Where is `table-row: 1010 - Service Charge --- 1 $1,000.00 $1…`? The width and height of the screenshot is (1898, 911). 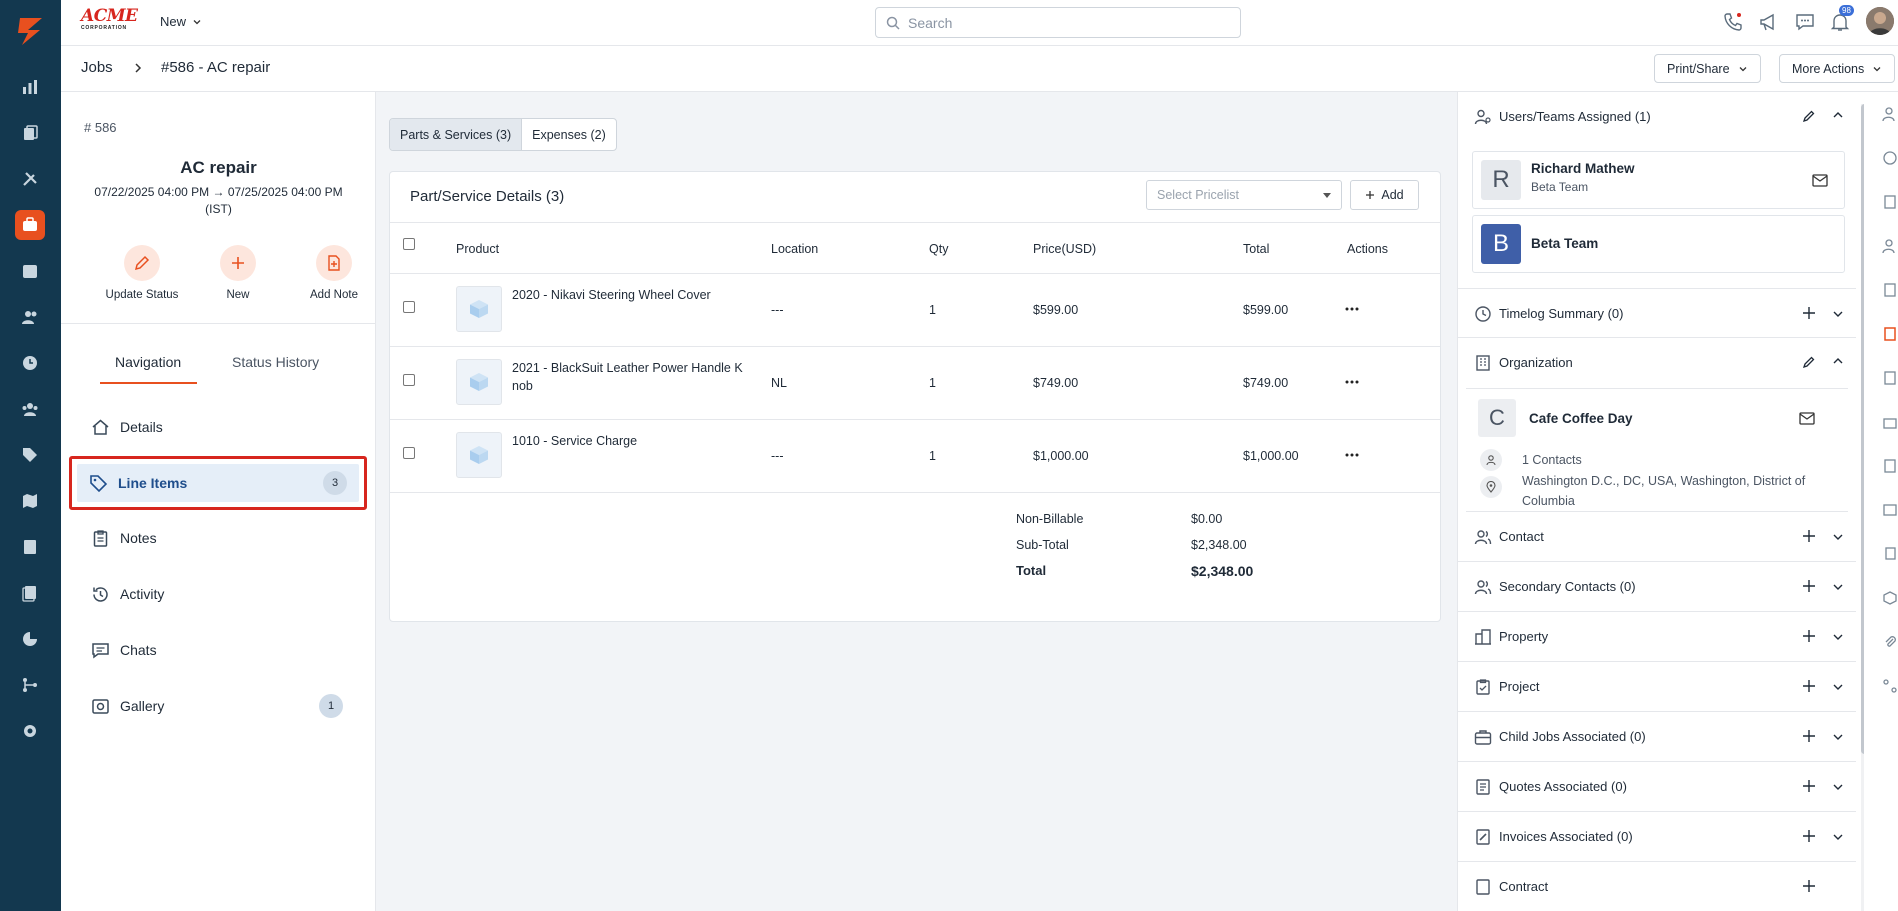 table-row: 1010 - Service Charge --- 1 $1,000.00 $1… is located at coordinates (915, 456).